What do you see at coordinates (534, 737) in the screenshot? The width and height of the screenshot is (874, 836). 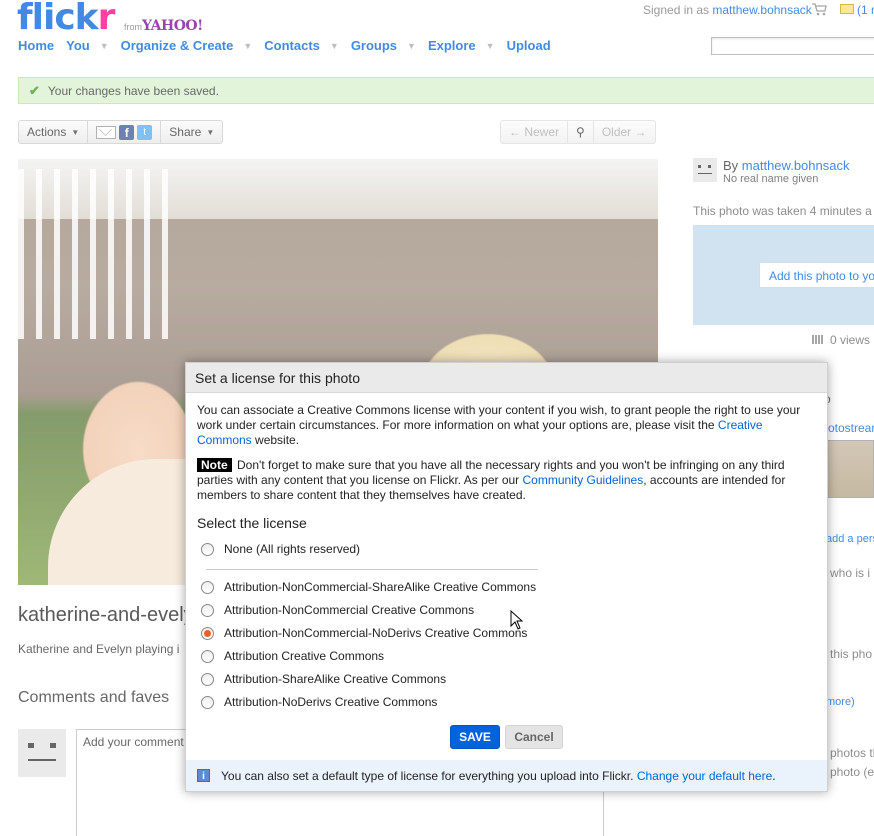 I see `cancel-button: Cancel` at bounding box center [534, 737].